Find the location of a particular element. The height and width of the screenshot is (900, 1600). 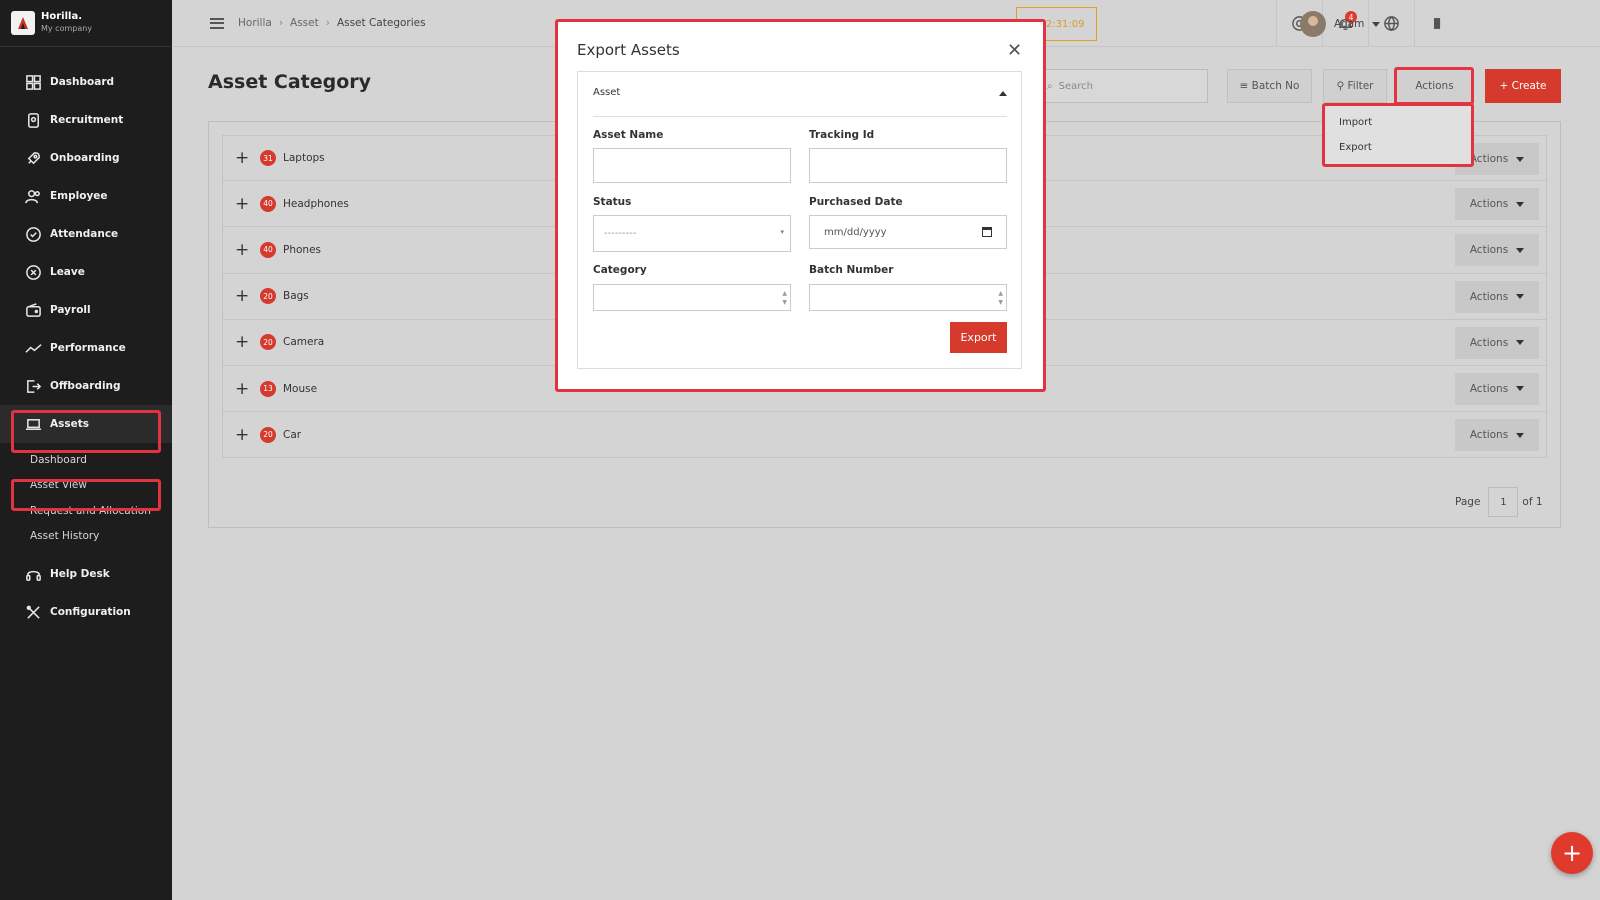

laptop-icon is located at coordinates (33, 424).